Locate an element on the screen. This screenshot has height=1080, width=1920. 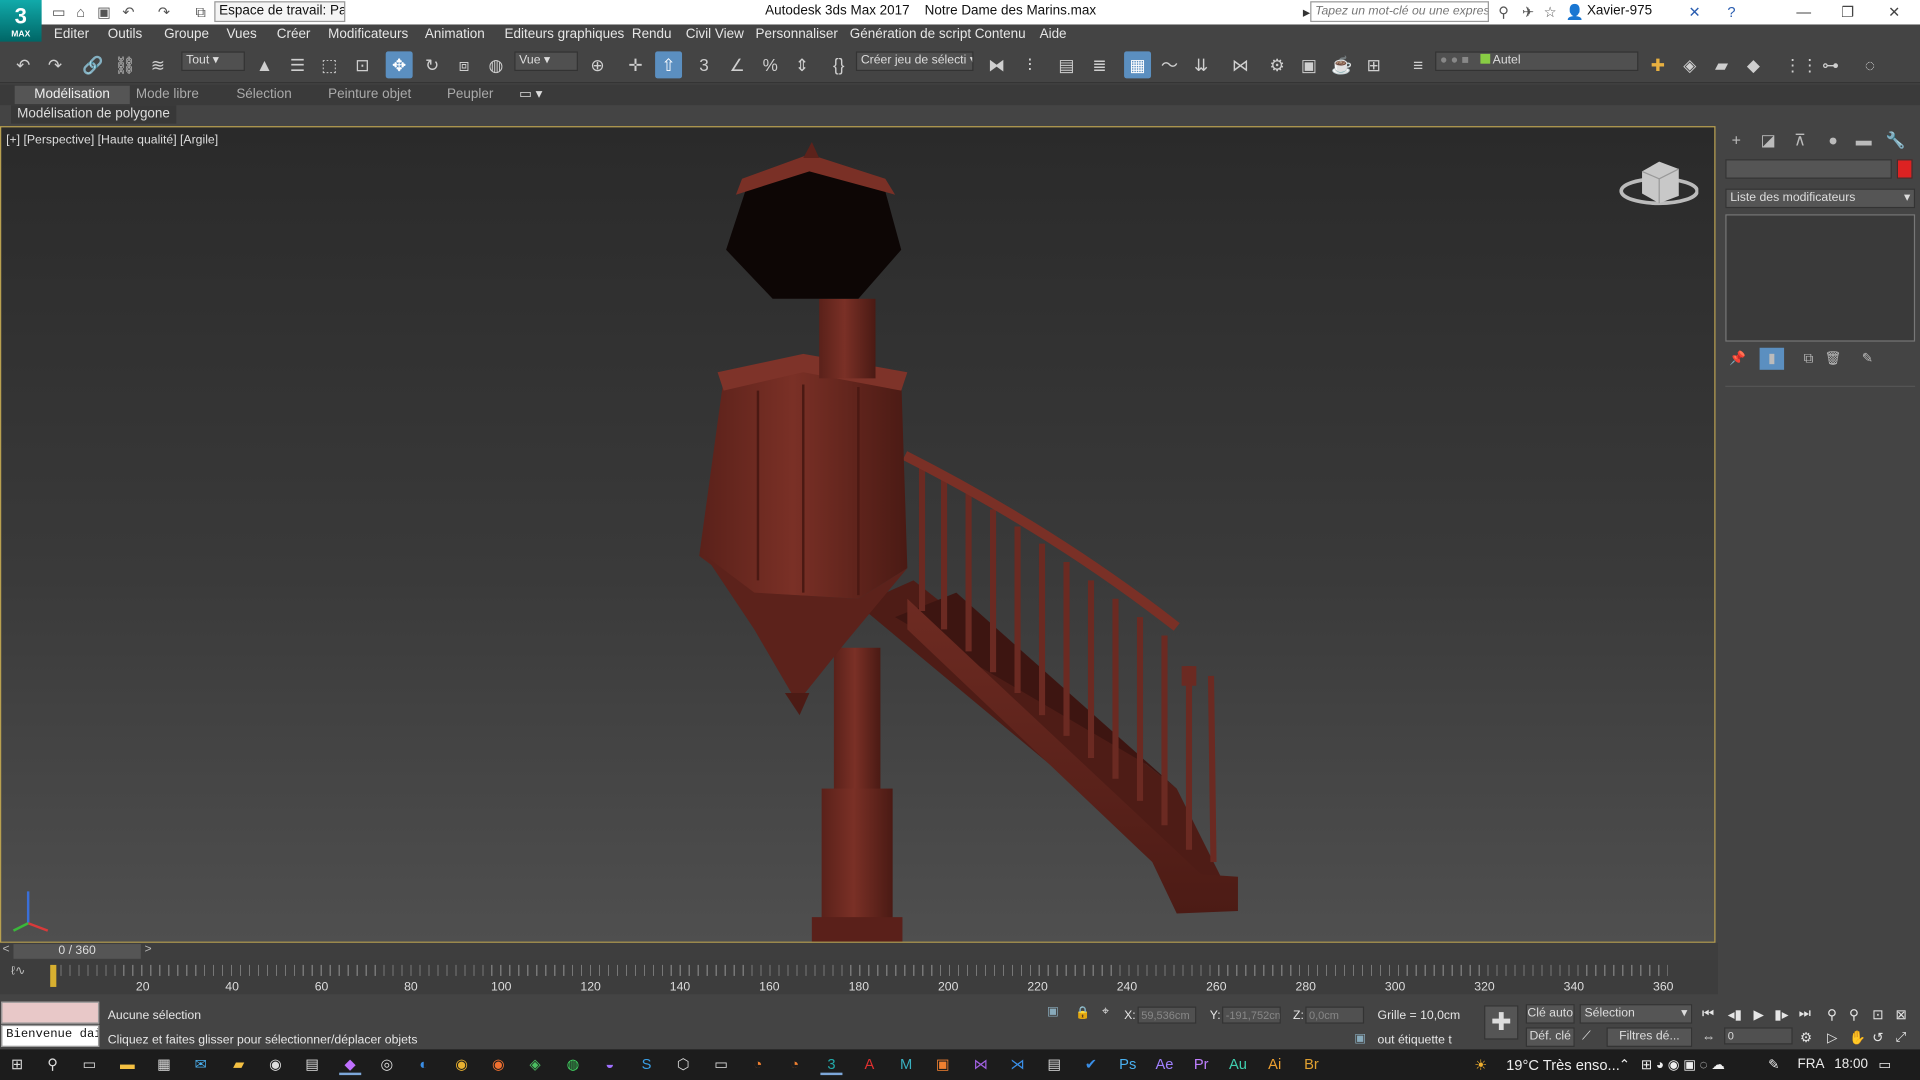
render-setup-icon: ⚙ is located at coordinates (1277, 64).